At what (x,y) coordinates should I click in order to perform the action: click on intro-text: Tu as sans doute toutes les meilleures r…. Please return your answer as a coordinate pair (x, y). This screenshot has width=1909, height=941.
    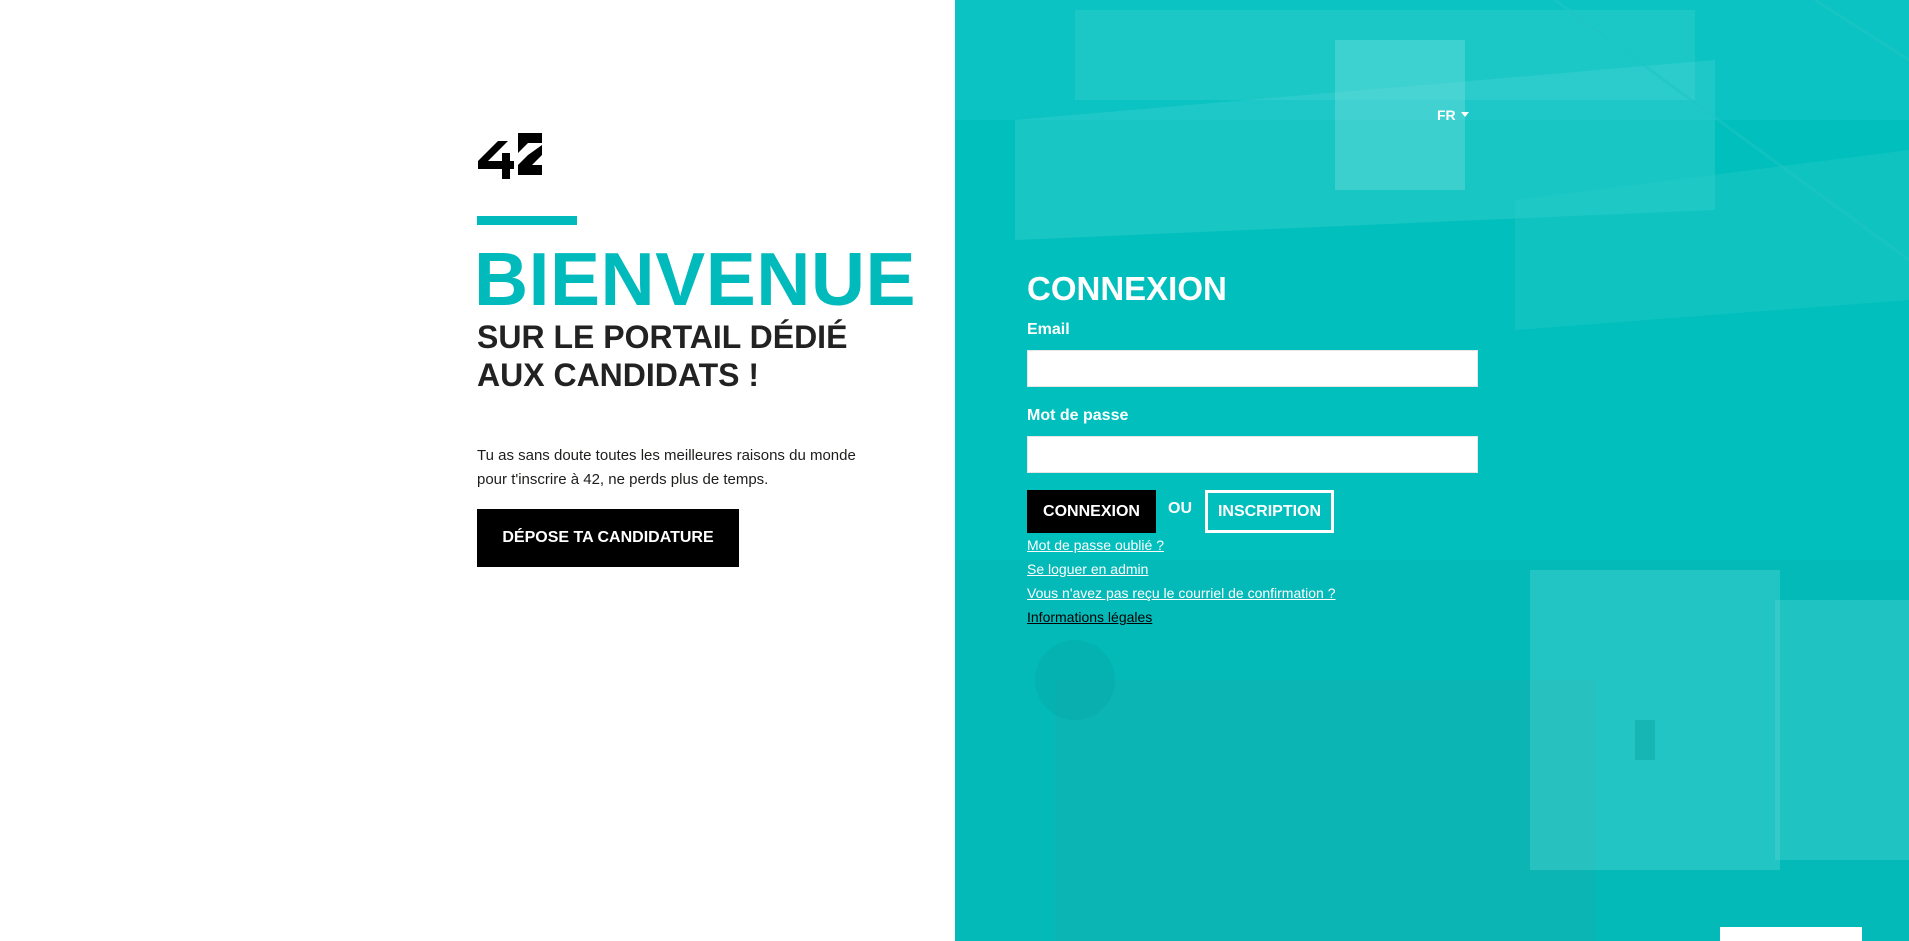
    Looking at the image, I should click on (666, 467).